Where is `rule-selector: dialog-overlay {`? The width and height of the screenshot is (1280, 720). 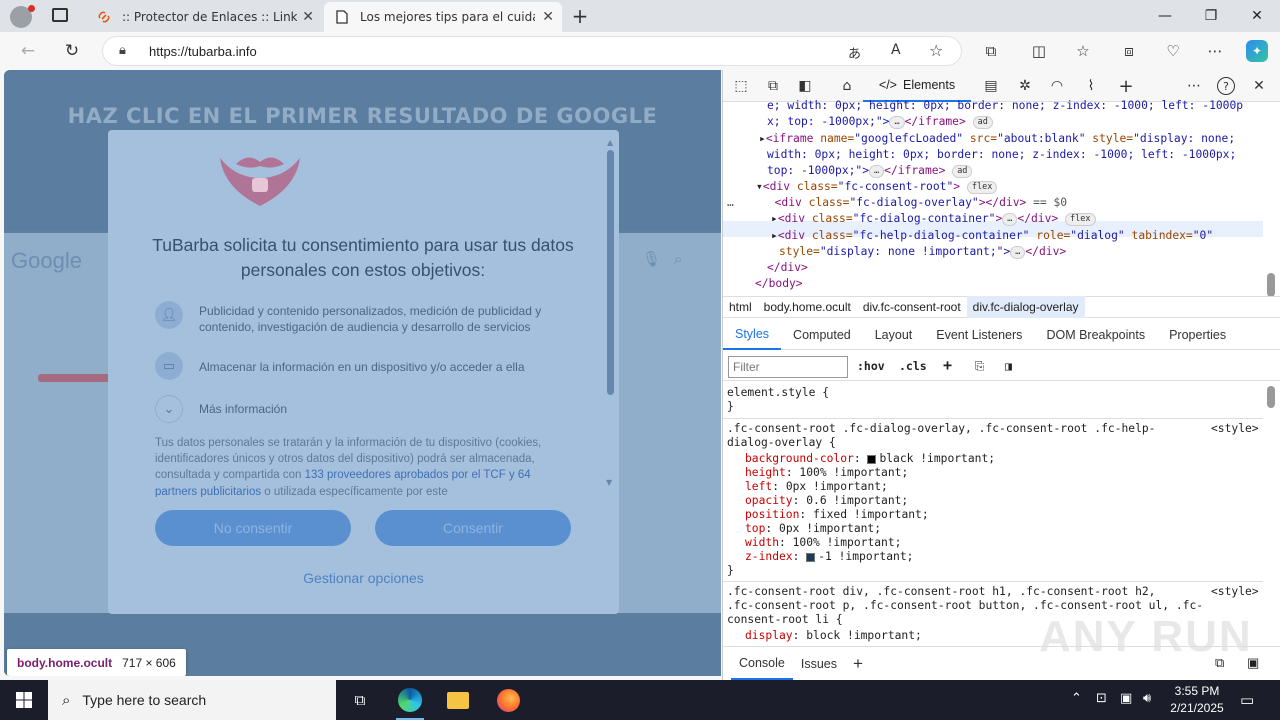 rule-selector: dialog-overlay { is located at coordinates (781, 443).